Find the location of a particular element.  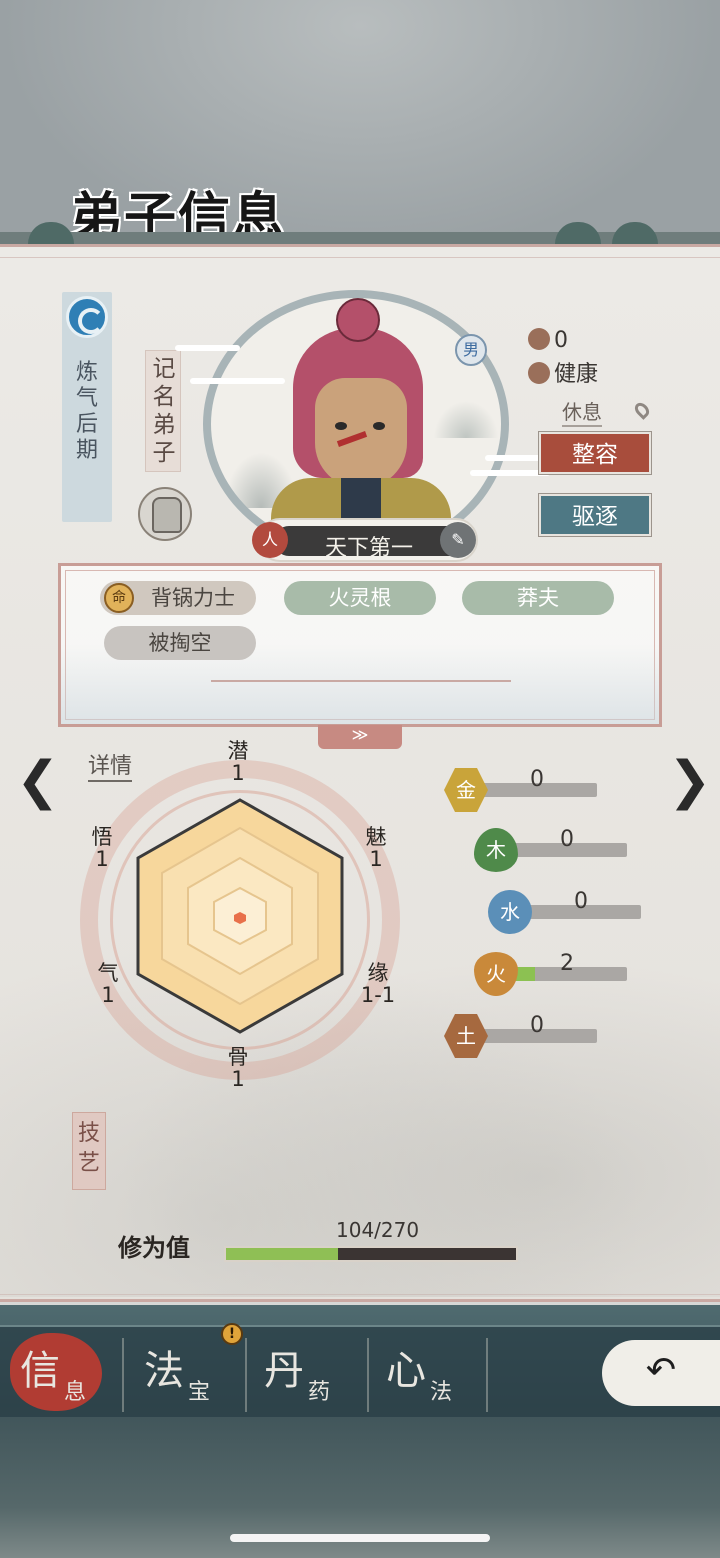

tab-small-label: 宝 is located at coordinates (199, 1392).